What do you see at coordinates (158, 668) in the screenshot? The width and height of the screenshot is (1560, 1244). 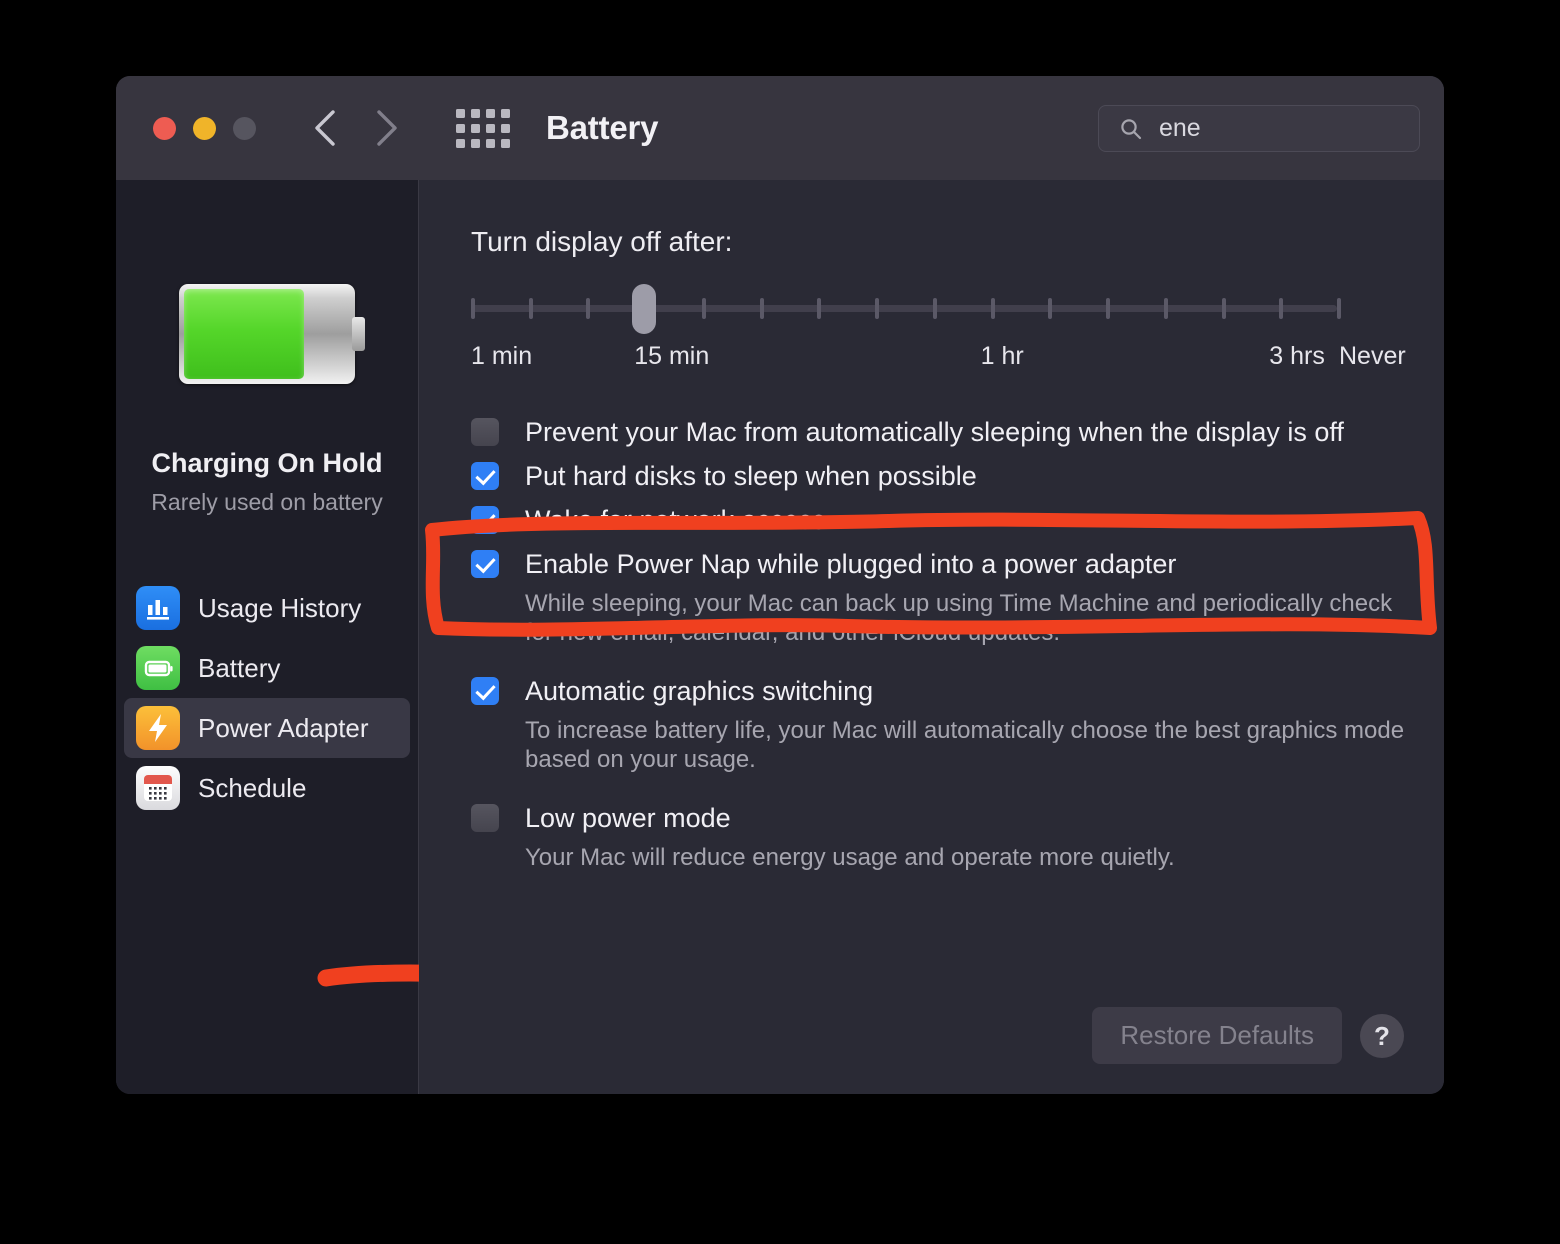 I see `battery-icon` at bounding box center [158, 668].